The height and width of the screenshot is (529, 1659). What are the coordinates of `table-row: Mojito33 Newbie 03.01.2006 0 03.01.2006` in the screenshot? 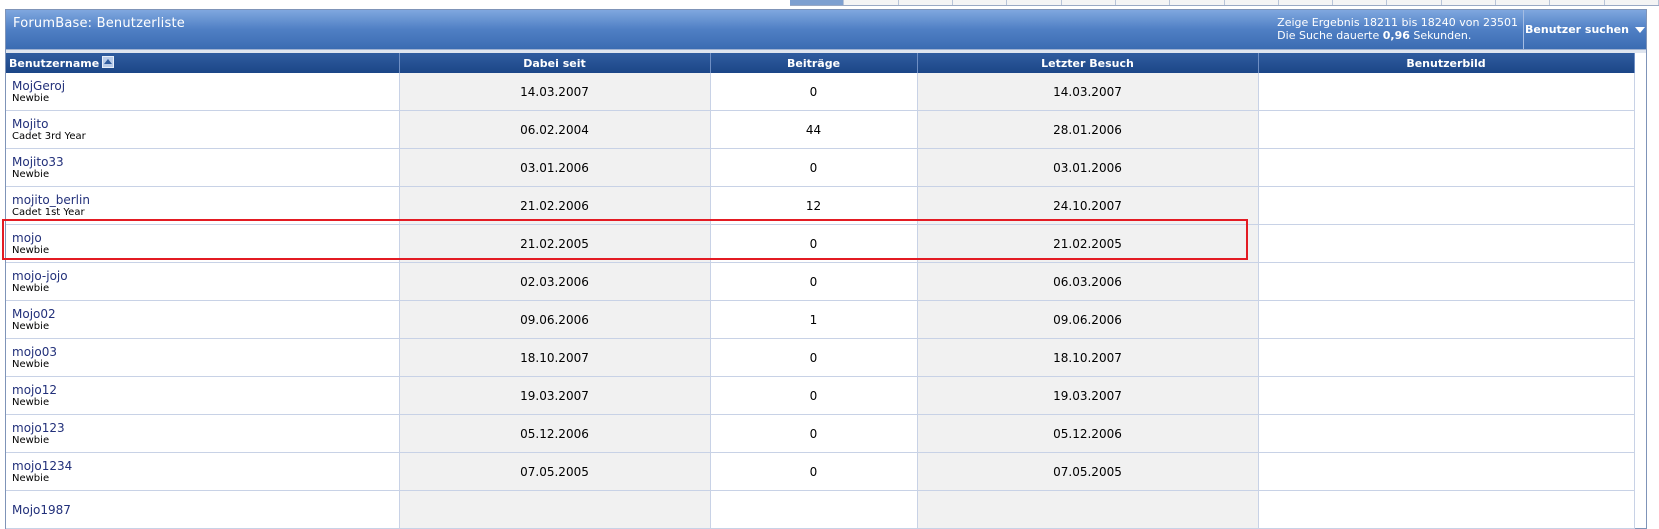 It's located at (820, 167).